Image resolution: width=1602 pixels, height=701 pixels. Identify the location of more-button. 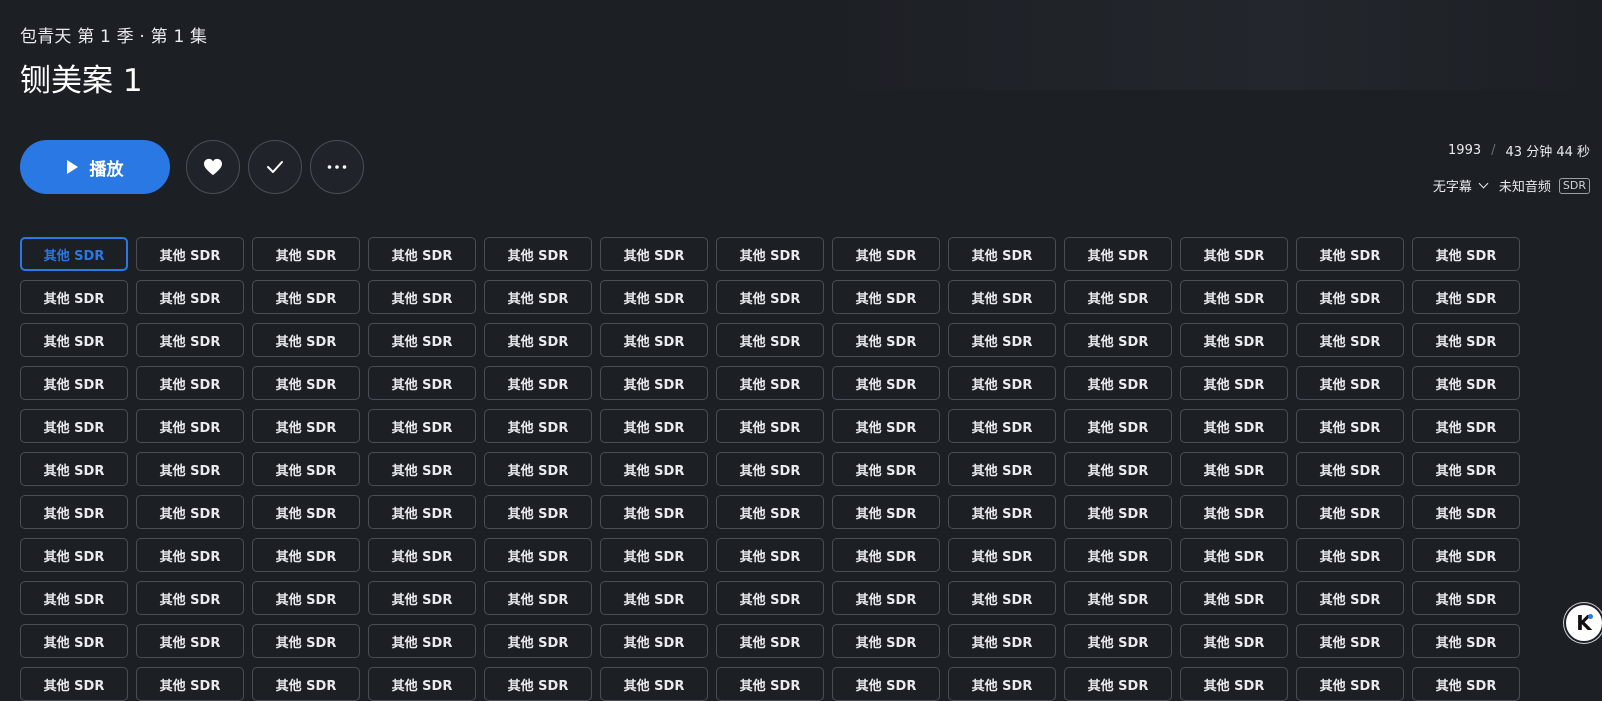
(337, 167).